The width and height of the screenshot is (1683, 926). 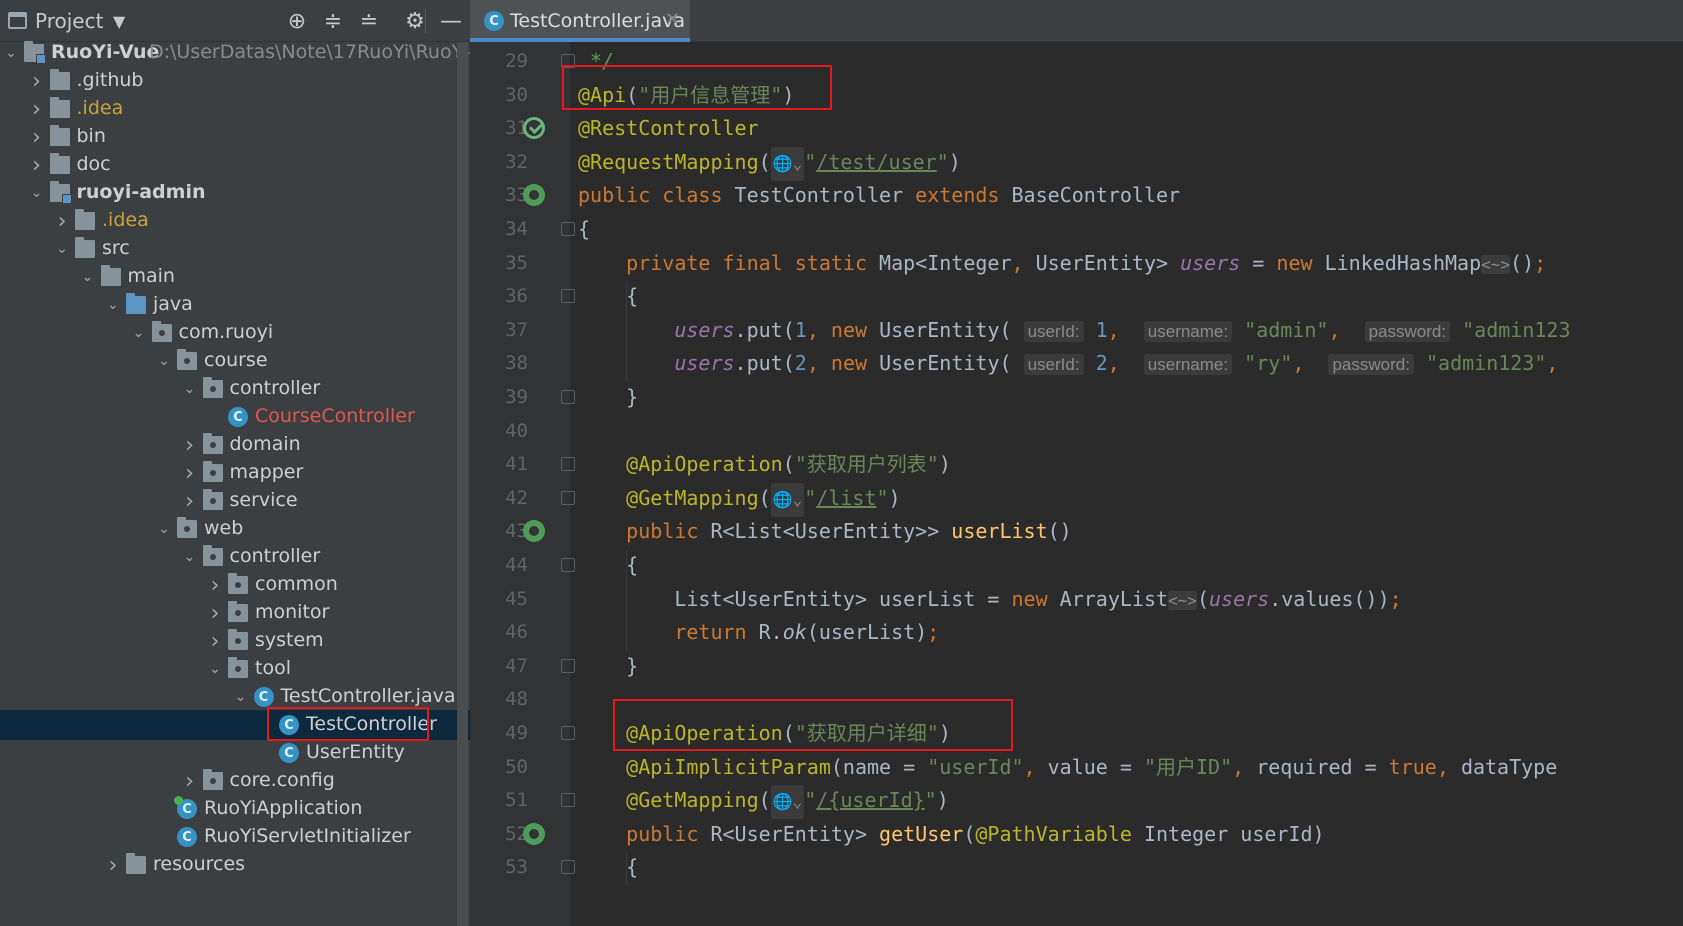 I want to click on tree-item: › mapper, so click(x=246, y=473).